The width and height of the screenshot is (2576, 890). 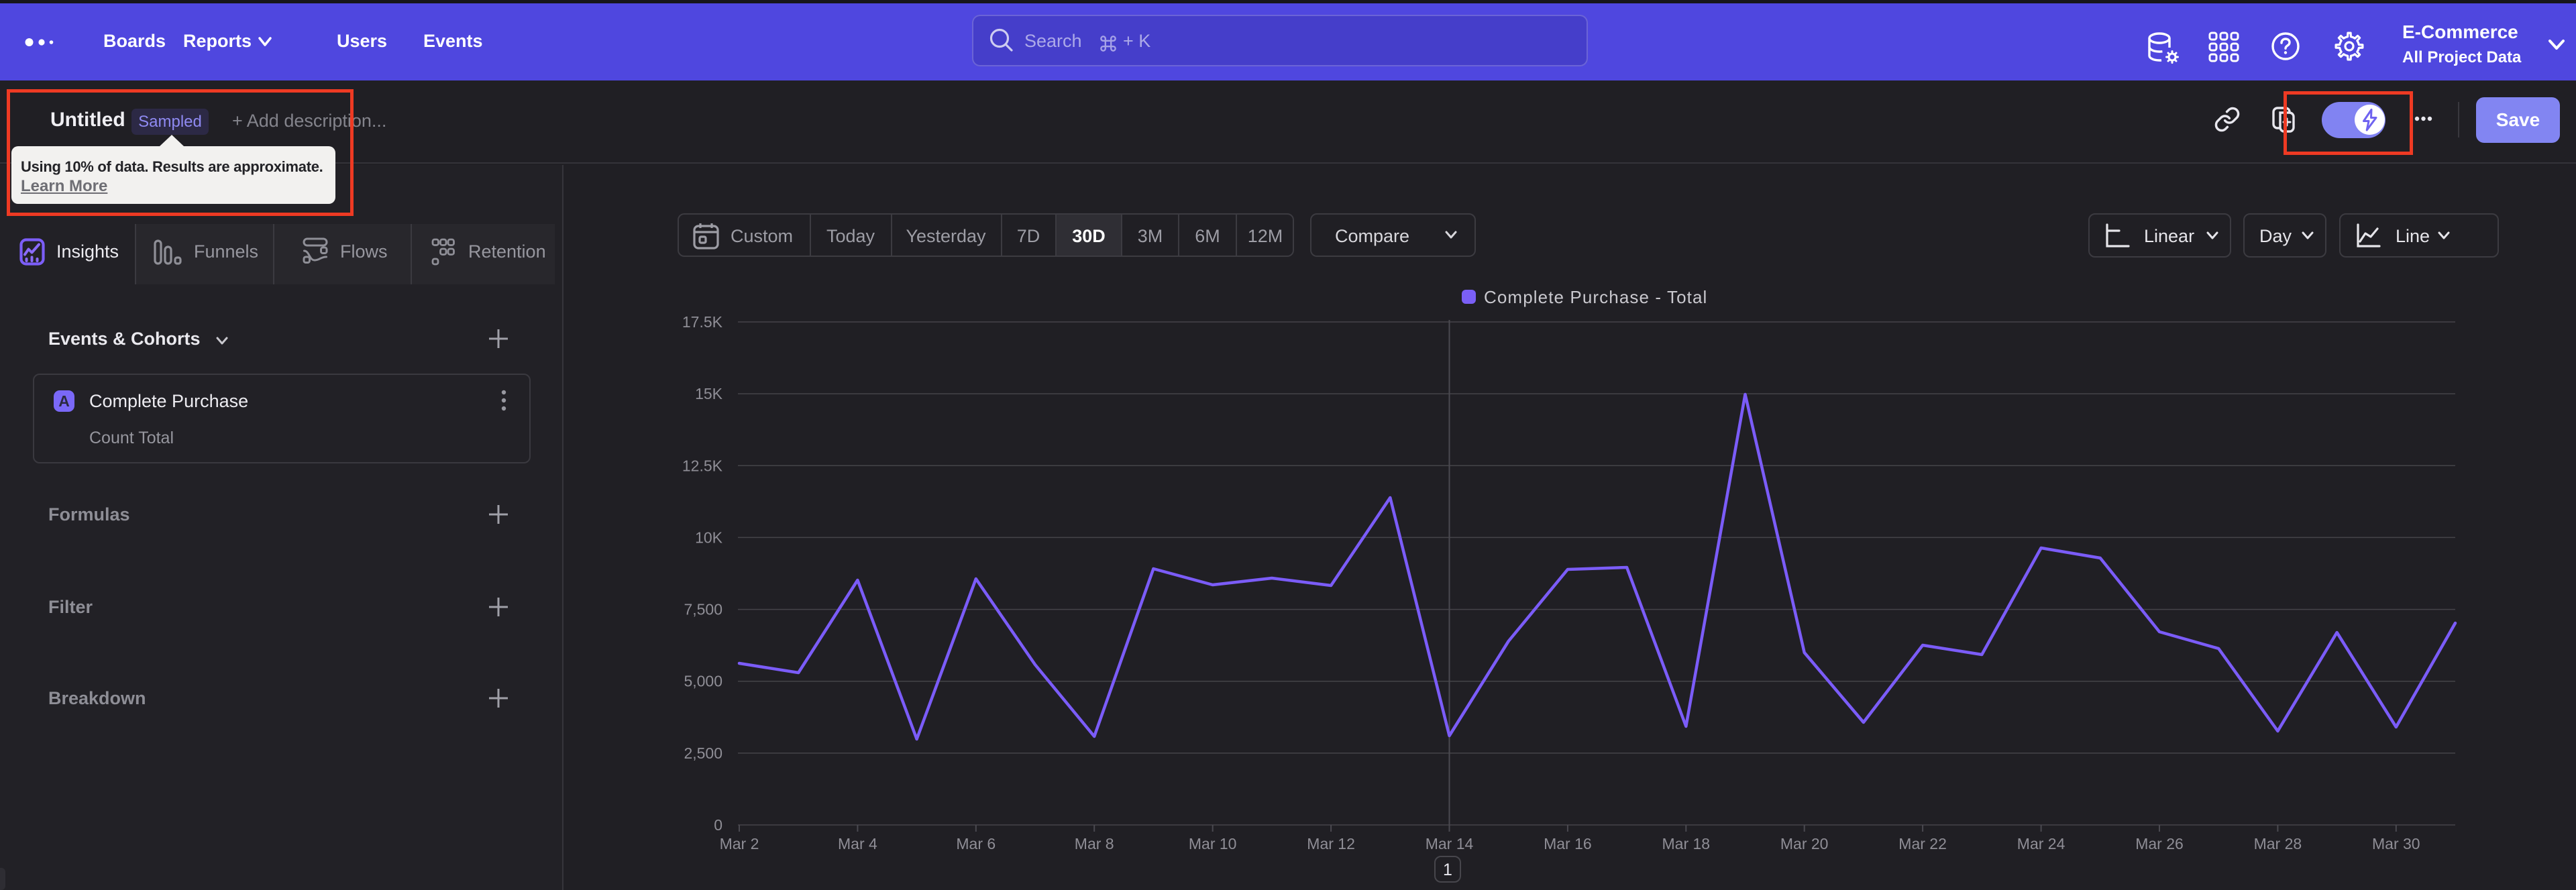 I want to click on svg-text: Mar 28, so click(x=2278, y=843).